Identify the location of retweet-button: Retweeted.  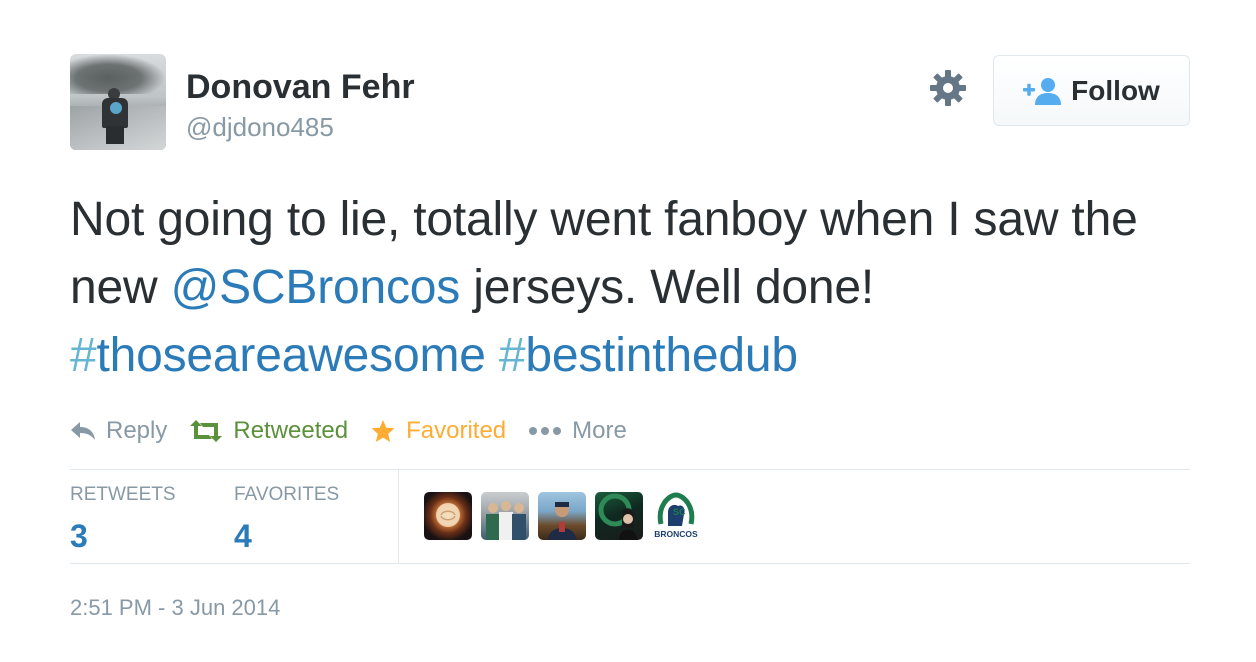
(268, 431).